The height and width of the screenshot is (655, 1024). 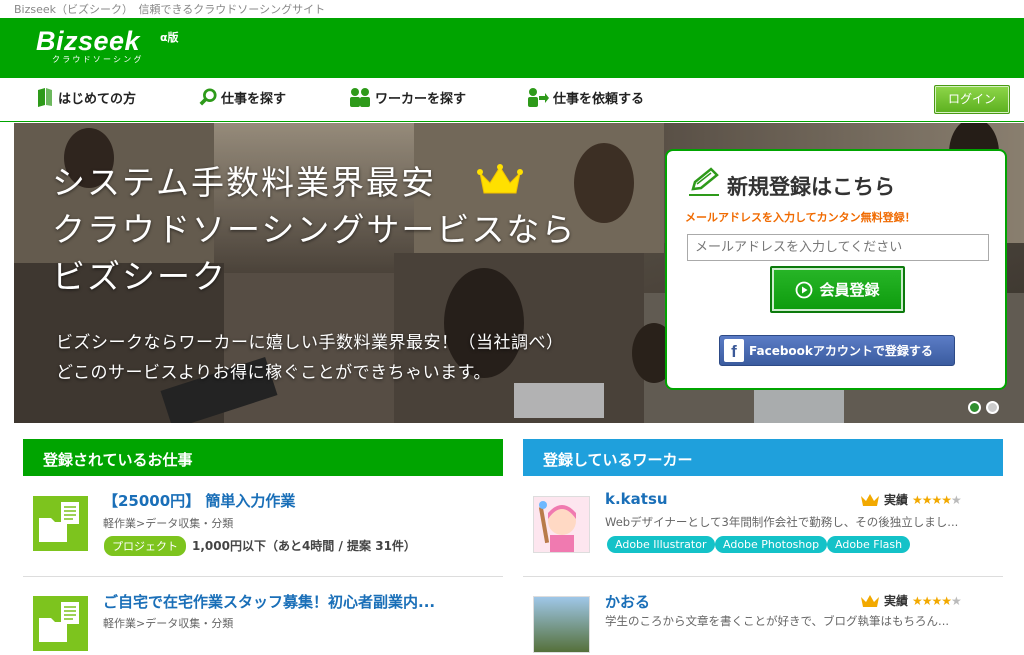 I want to click on registration-title: 新規登録はこちら, so click(x=811, y=187).